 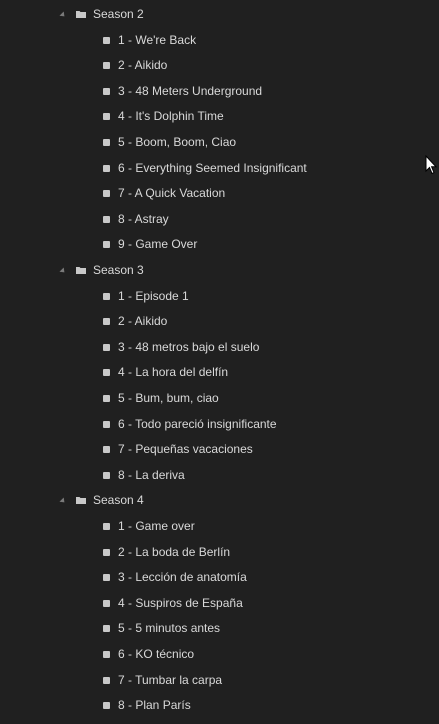 What do you see at coordinates (168, 398) in the screenshot?
I see `episode-label: 5 - Bum, bum, ciao` at bounding box center [168, 398].